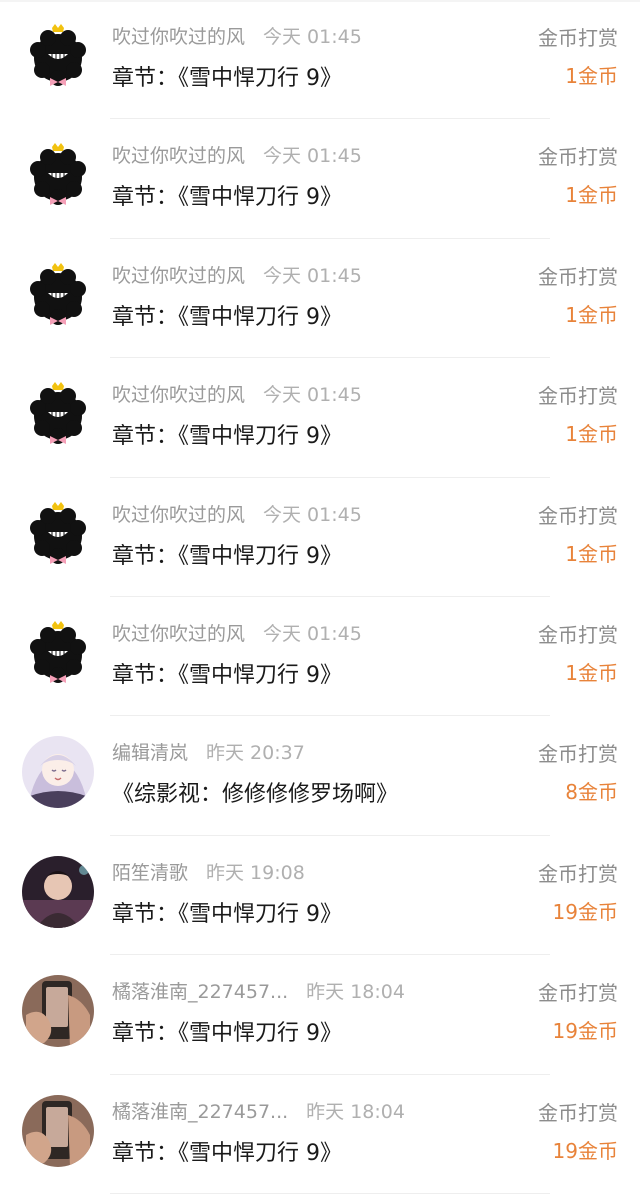  Describe the element at coordinates (150, 873) in the screenshot. I see `username: 陌笙清歌` at that location.